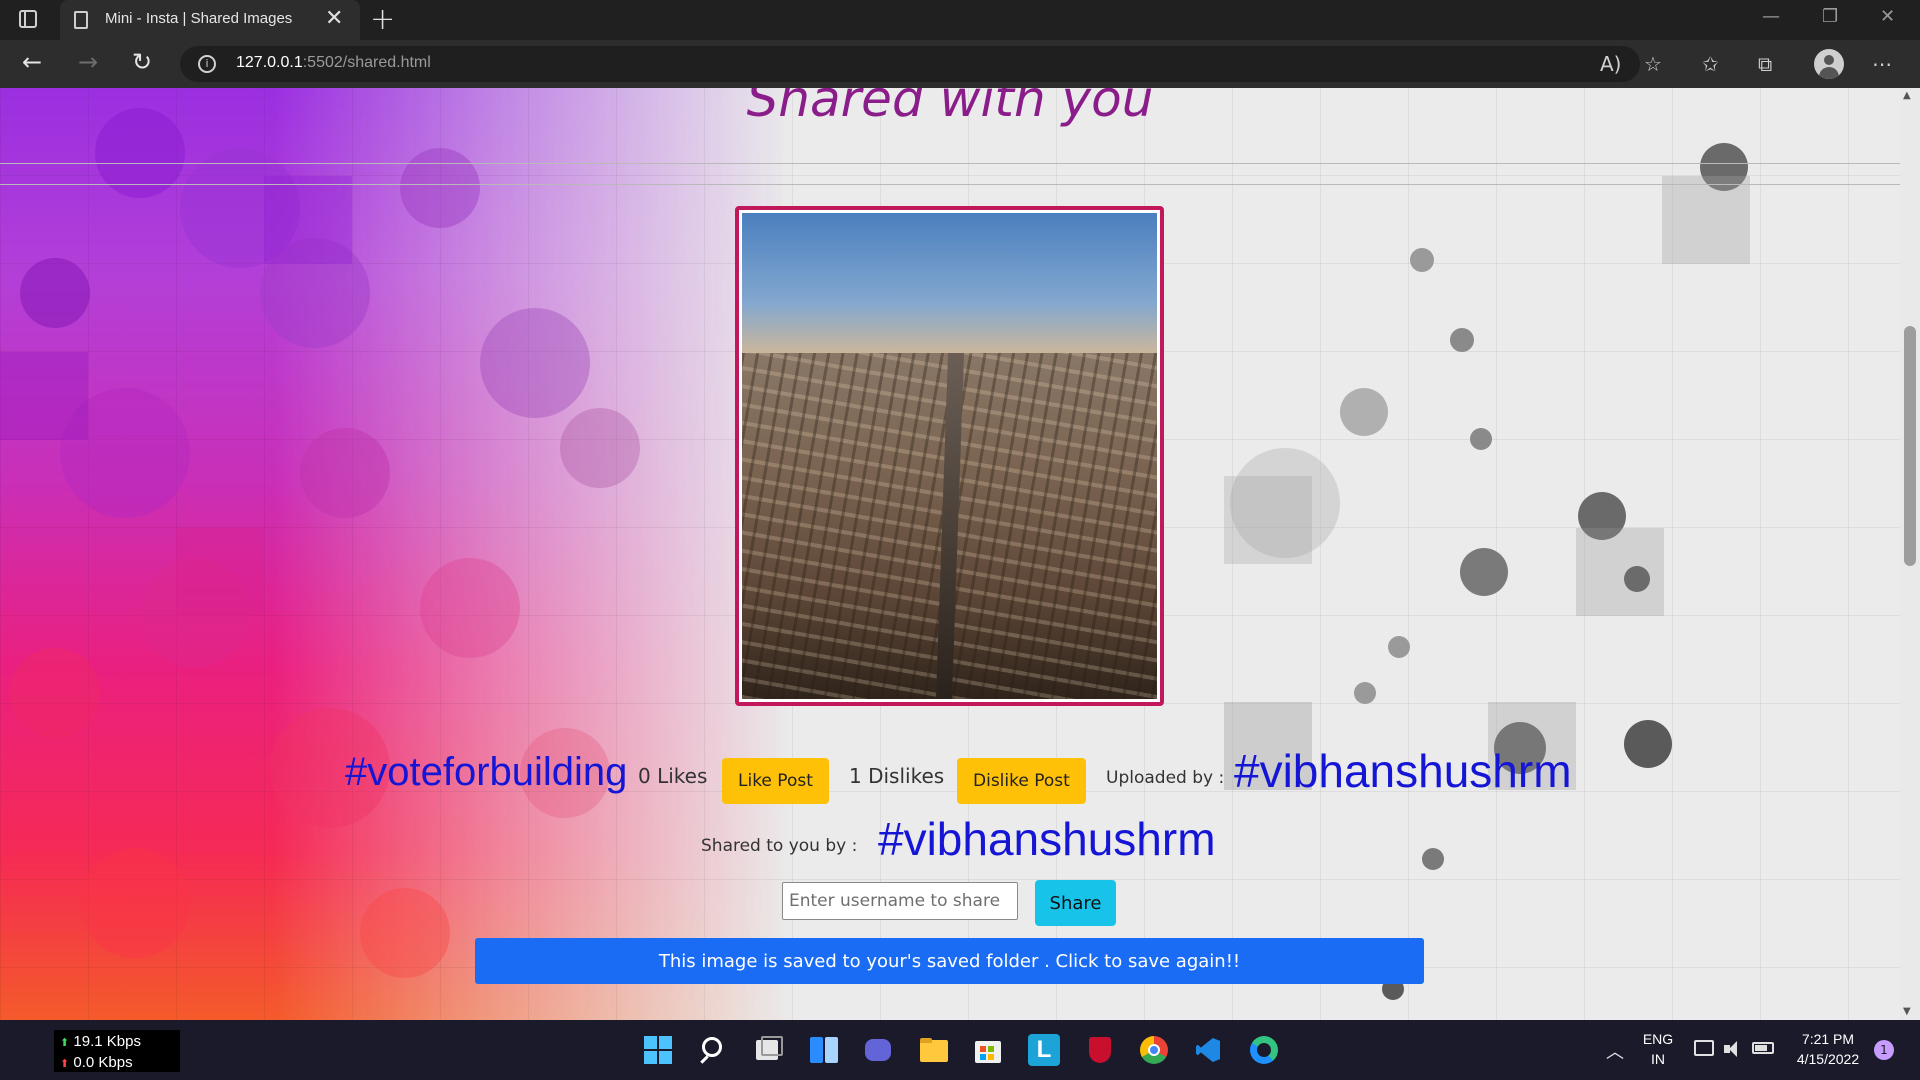 The image size is (1920, 1080). Describe the element at coordinates (1653, 64) in the screenshot. I see `add-favorite-icon: ☆` at that location.